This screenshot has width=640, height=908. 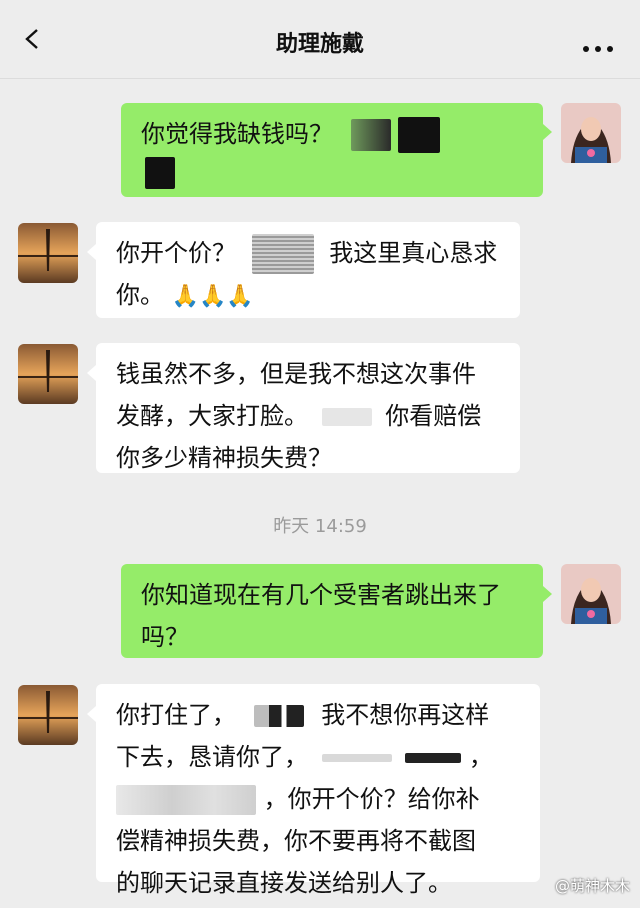 What do you see at coordinates (433, 416) in the screenshot?
I see `message-text: 你看赔偿` at bounding box center [433, 416].